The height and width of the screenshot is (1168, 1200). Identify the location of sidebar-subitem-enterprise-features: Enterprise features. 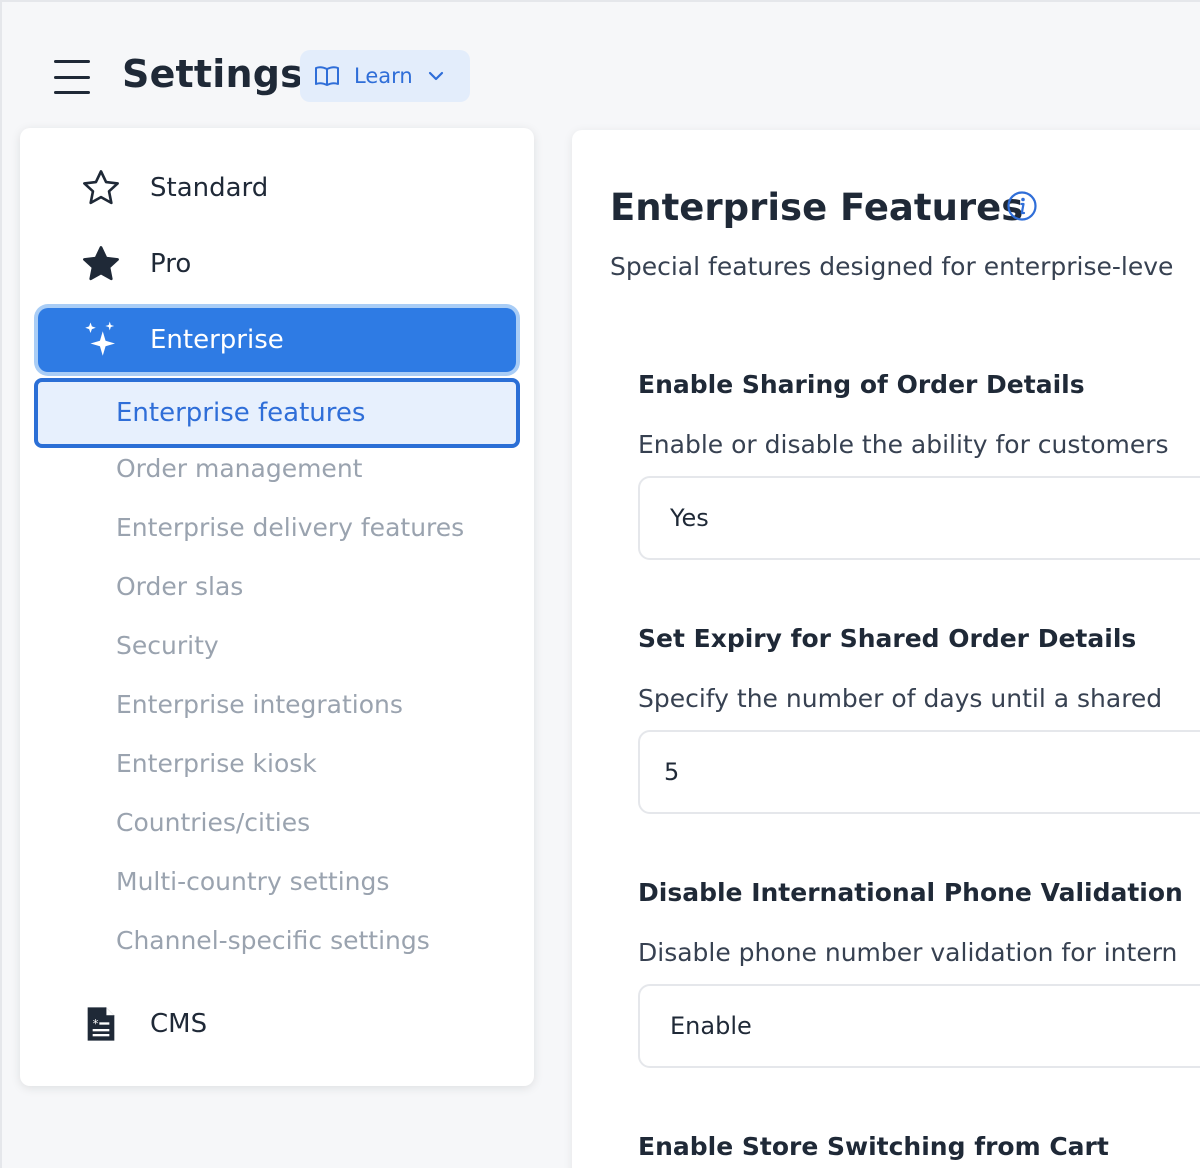
(277, 413).